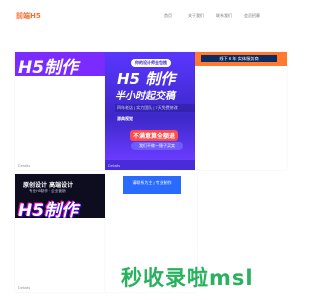 This screenshot has width=320, height=300. What do you see at coordinates (154, 135) in the screenshot?
I see `card-2-promo: 不满意算全额退` at bounding box center [154, 135].